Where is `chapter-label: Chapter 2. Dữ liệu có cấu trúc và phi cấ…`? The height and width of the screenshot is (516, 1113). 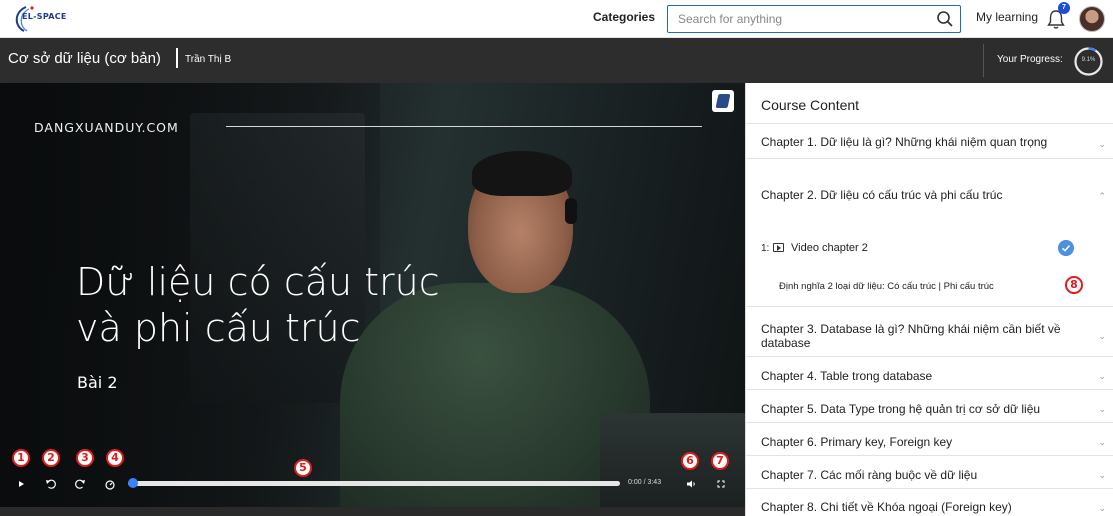
chapter-label: Chapter 2. Dữ liệu có cấu trúc và phi cấ… is located at coordinates (882, 195).